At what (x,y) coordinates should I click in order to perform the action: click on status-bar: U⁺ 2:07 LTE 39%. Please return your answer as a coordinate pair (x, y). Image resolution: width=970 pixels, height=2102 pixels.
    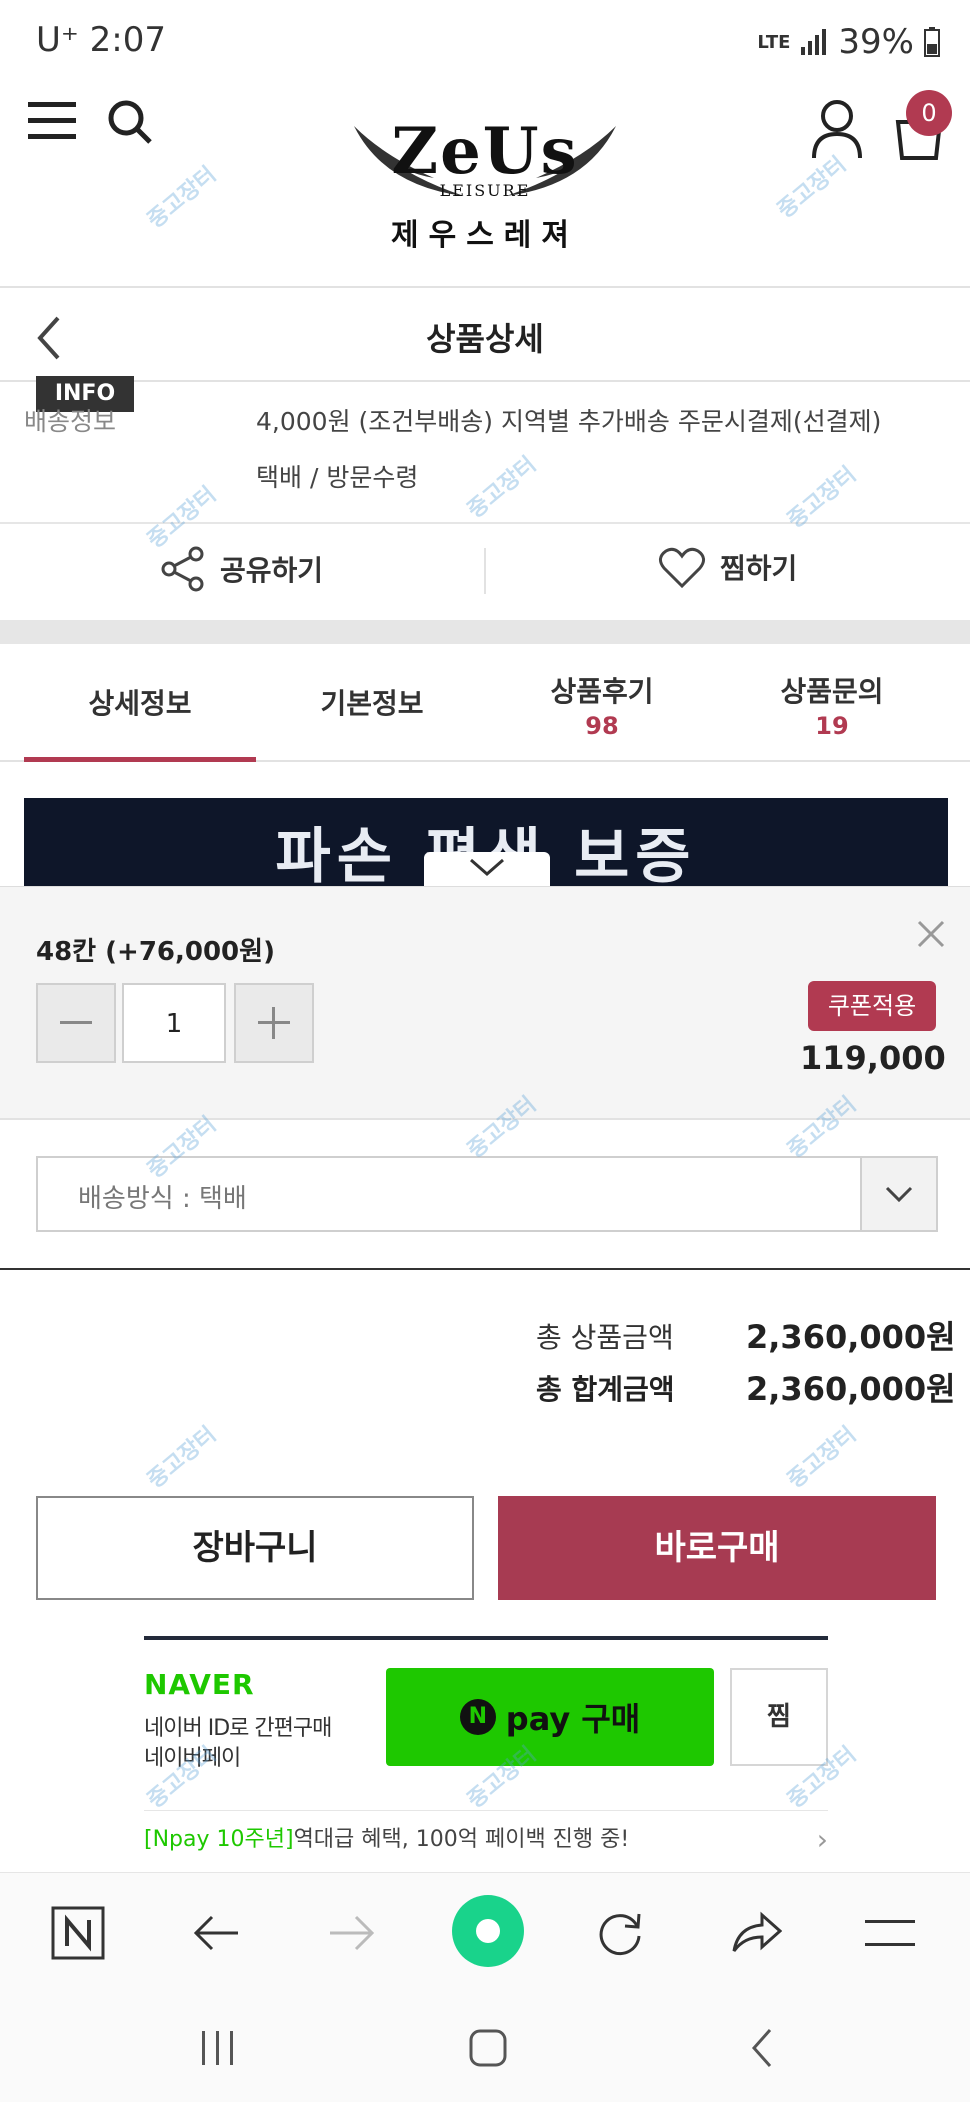
    Looking at the image, I should click on (485, 45).